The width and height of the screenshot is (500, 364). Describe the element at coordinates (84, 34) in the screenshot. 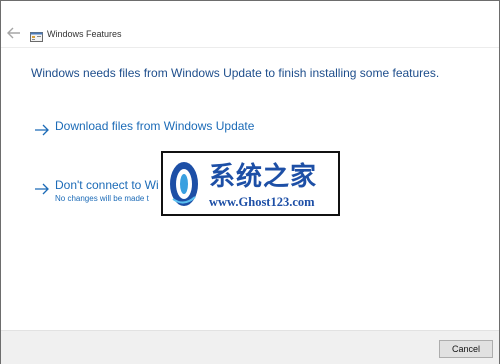

I see `window-title: Windows Features` at that location.